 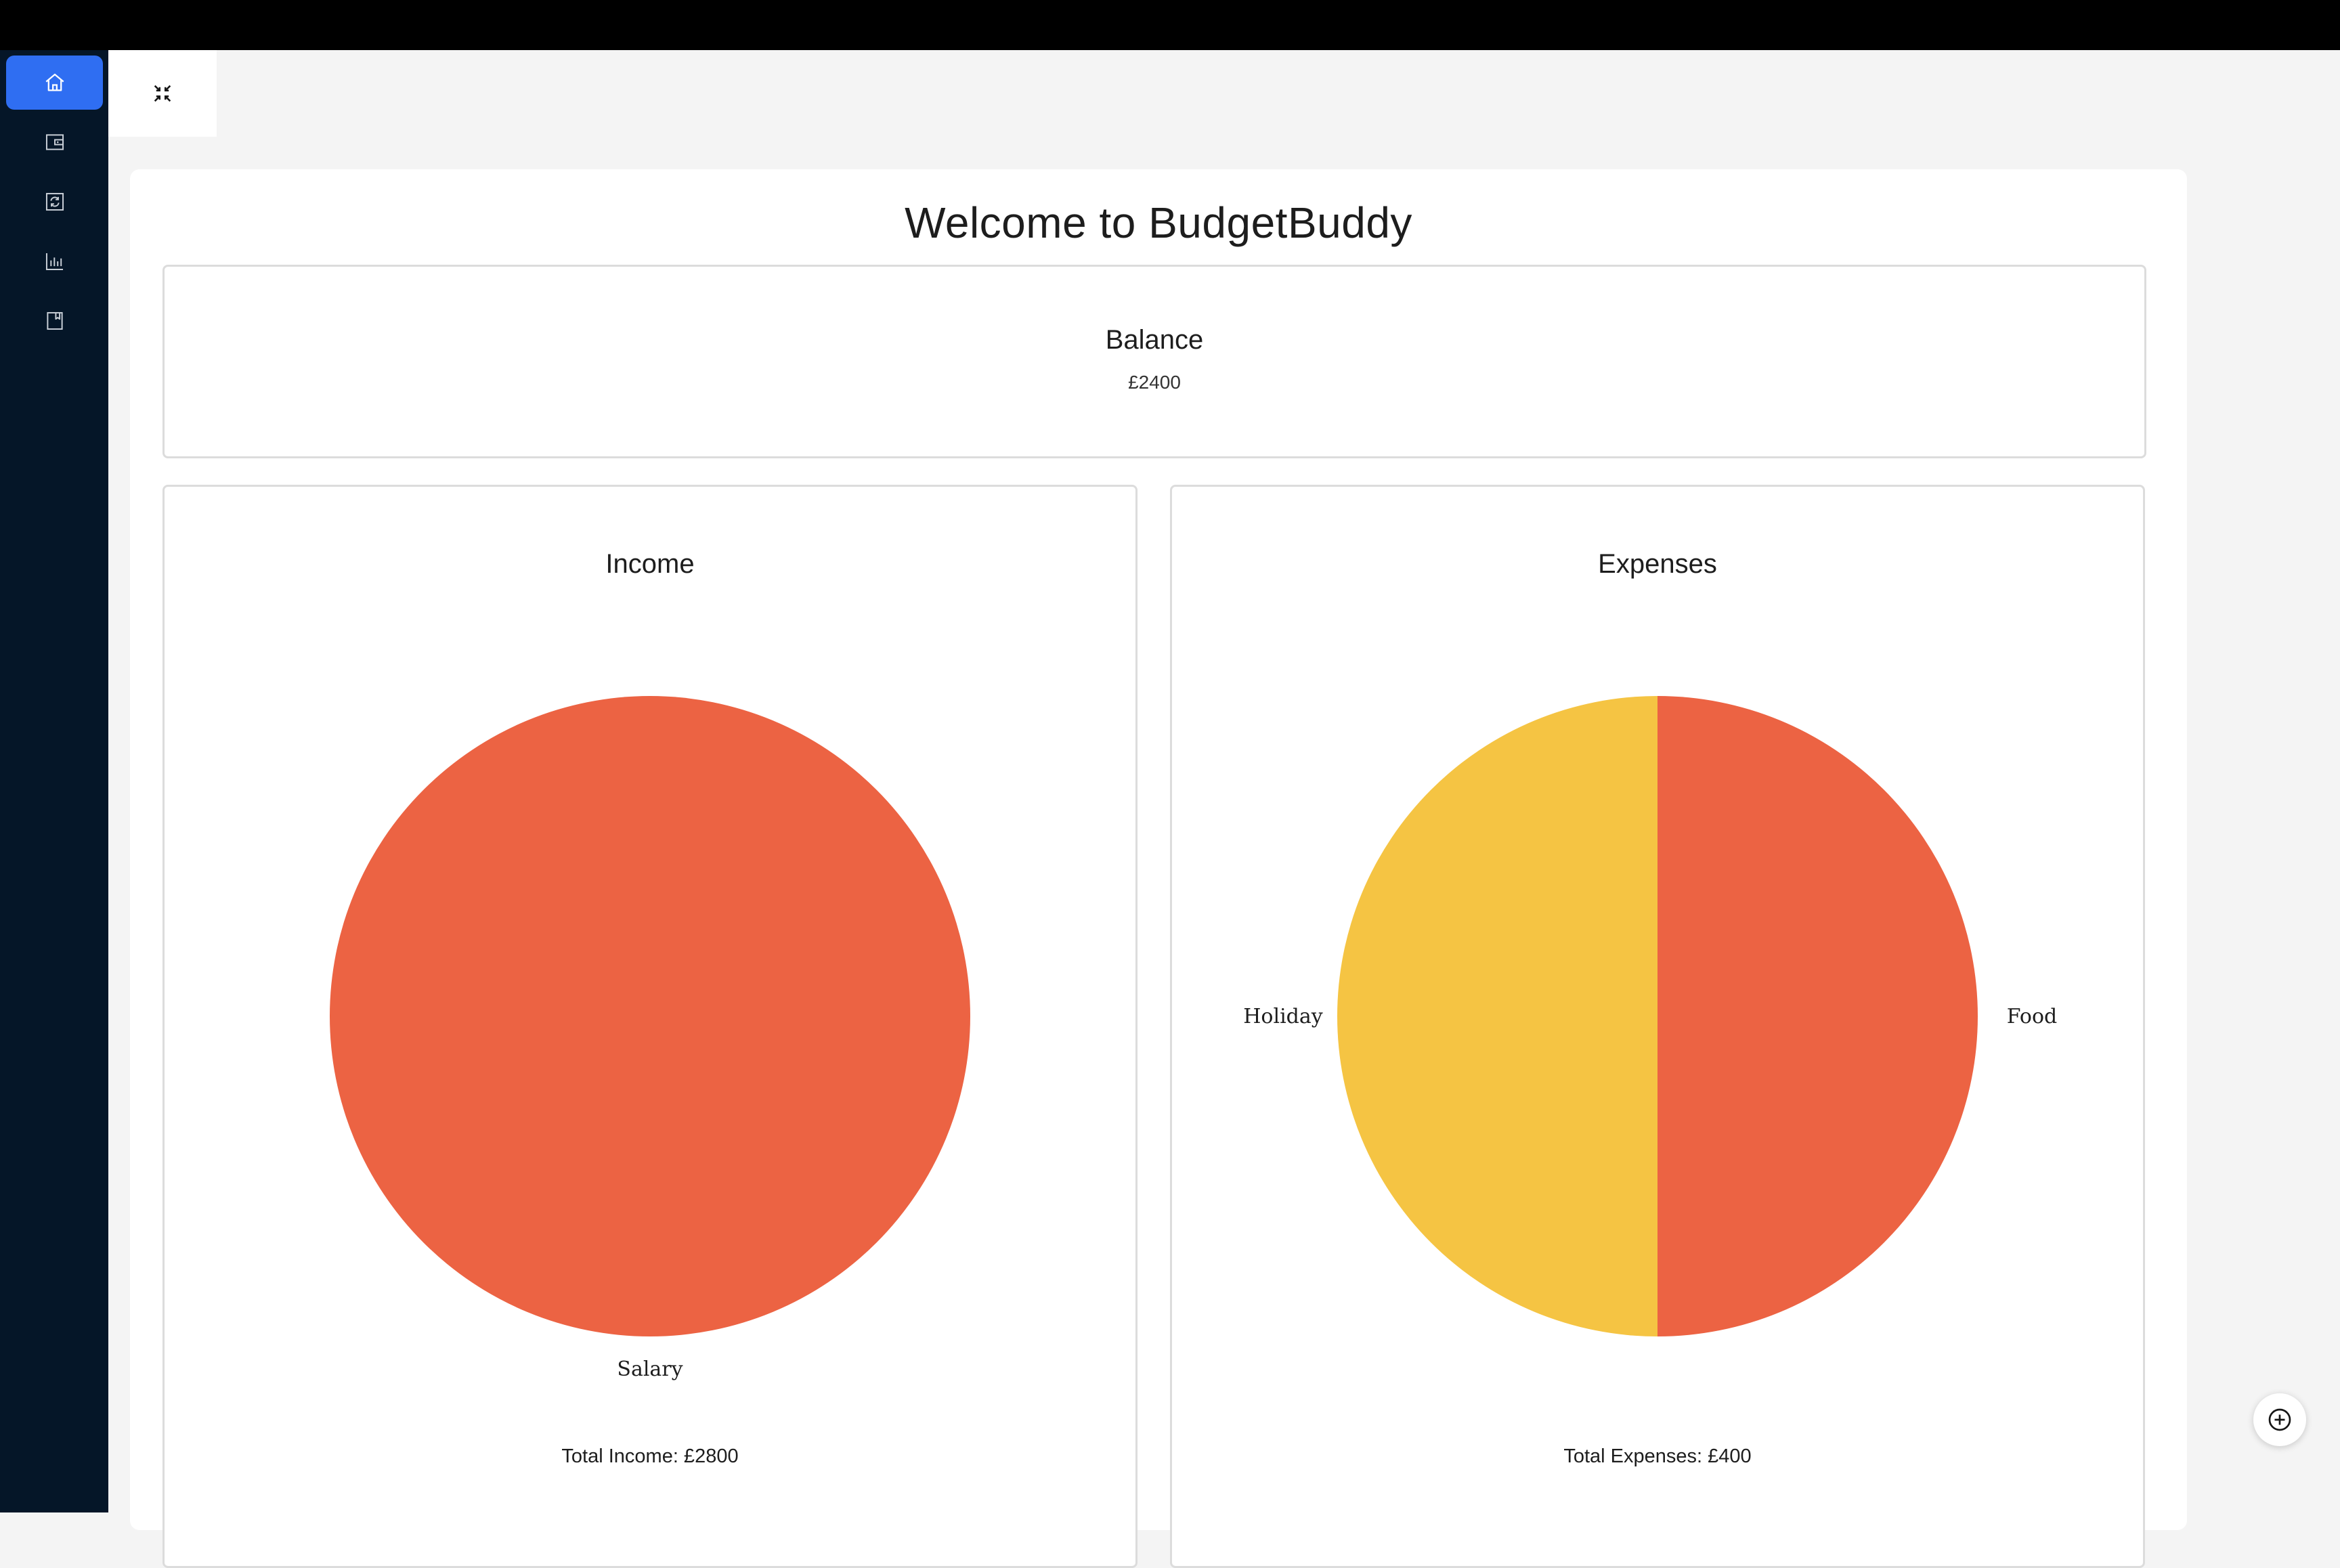 What do you see at coordinates (650, 1016) in the screenshot?
I see `pie-slice-salary` at bounding box center [650, 1016].